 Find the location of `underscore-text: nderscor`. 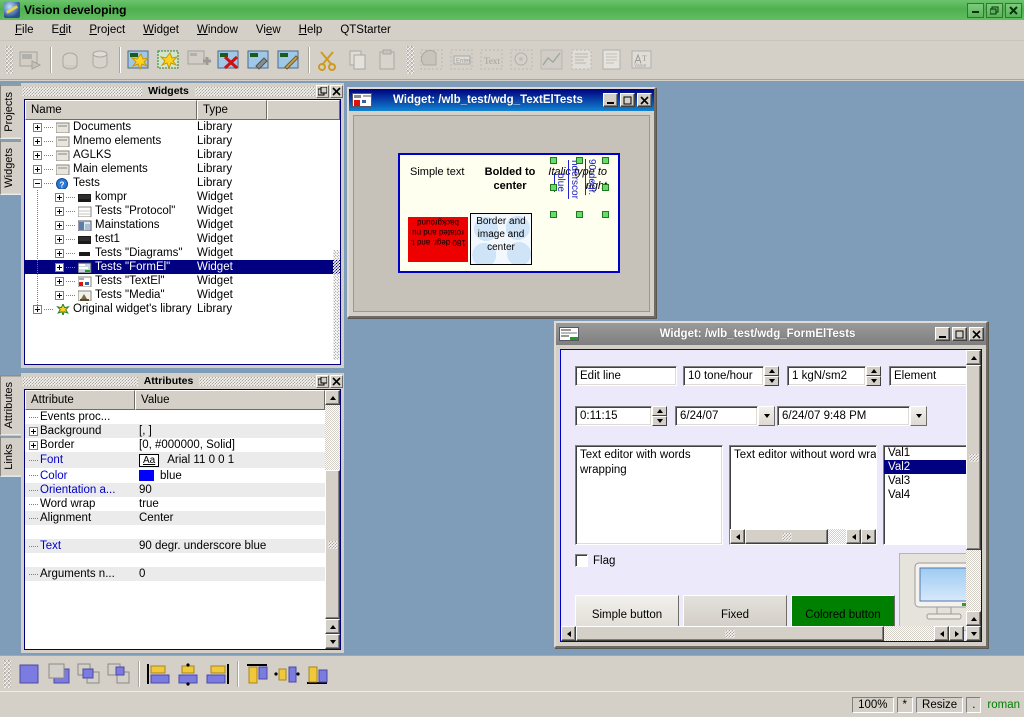

underscore-text: nderscor is located at coordinates (574, 186).